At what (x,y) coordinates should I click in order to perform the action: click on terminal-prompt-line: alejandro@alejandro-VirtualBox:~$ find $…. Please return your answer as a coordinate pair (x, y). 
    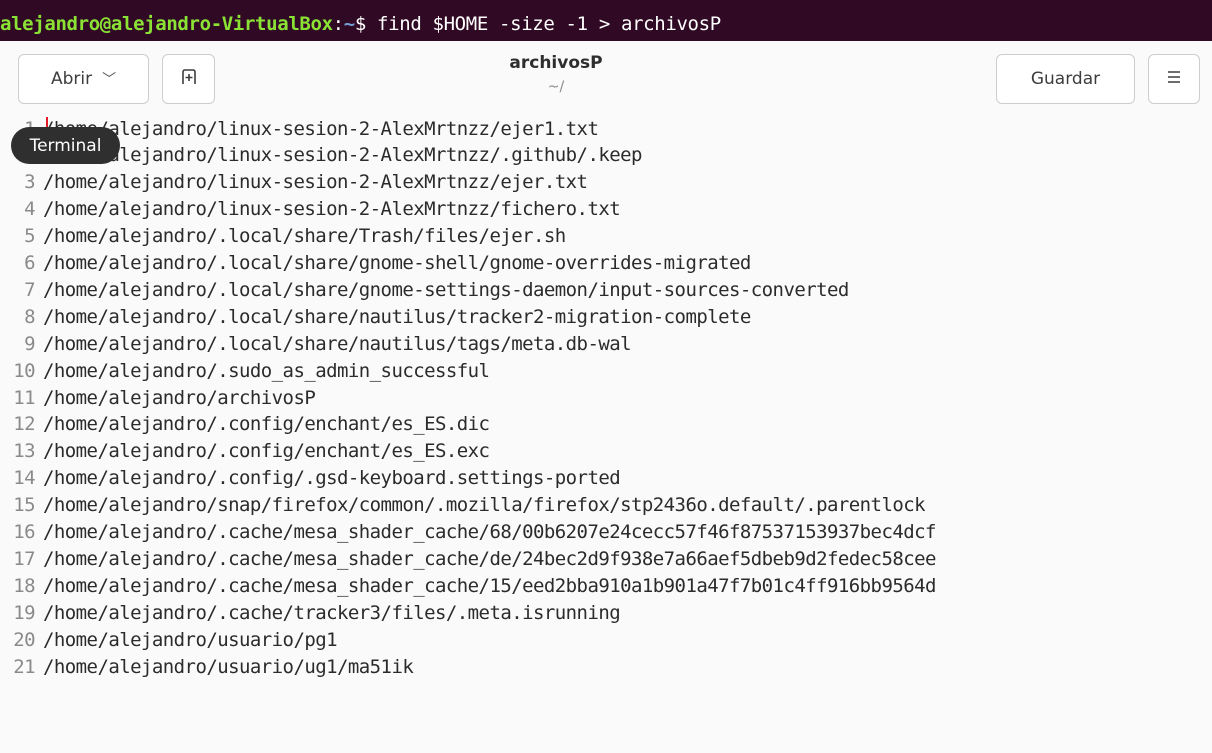
    Looking at the image, I should click on (360, 24).